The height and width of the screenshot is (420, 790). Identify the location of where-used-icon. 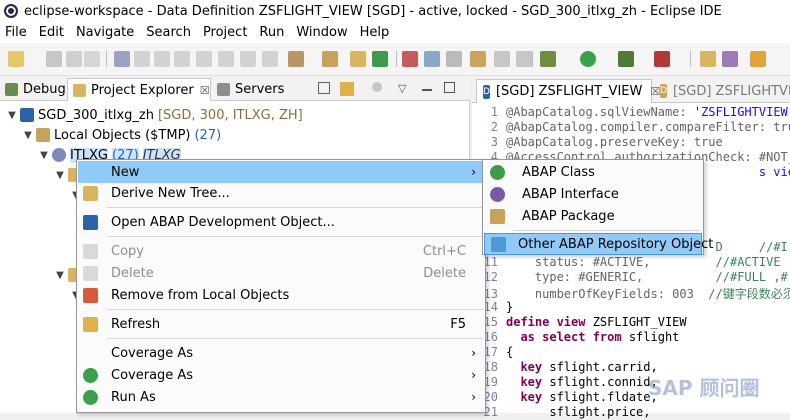
(502, 59).